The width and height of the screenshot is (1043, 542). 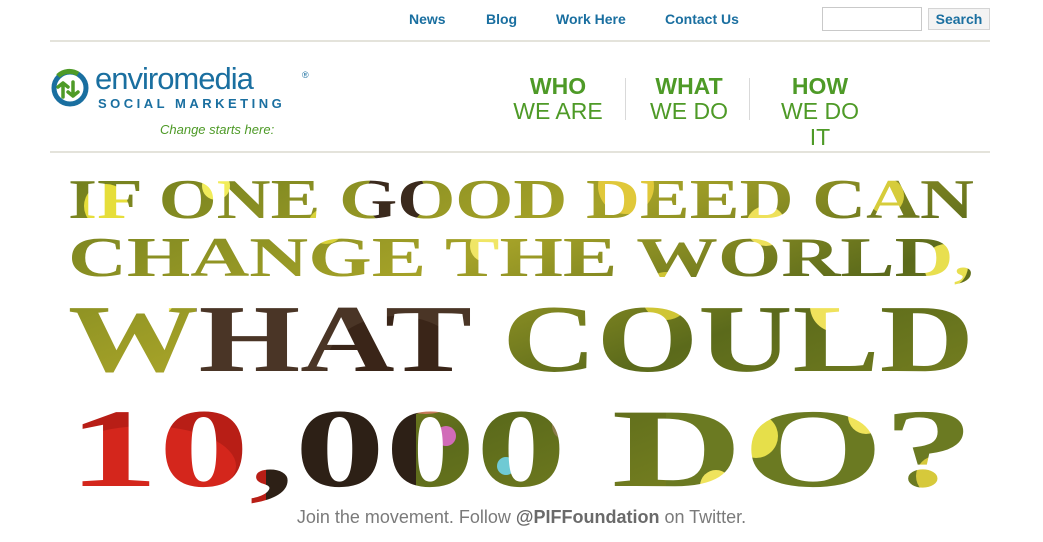 What do you see at coordinates (689, 86) in the screenshot?
I see `nav-what-line1: WHAT` at bounding box center [689, 86].